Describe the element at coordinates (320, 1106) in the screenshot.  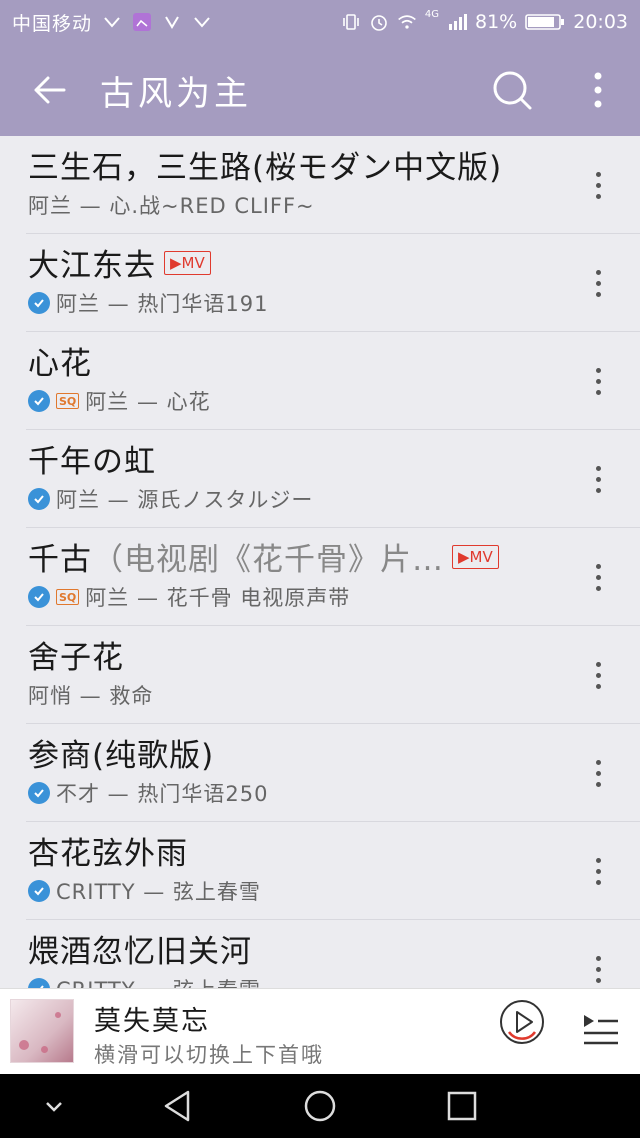
I see `home-circle-icon` at that location.